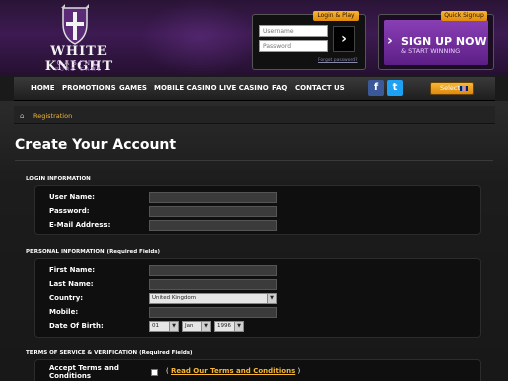  Describe the element at coordinates (213, 225) in the screenshot. I see `email-field` at that location.